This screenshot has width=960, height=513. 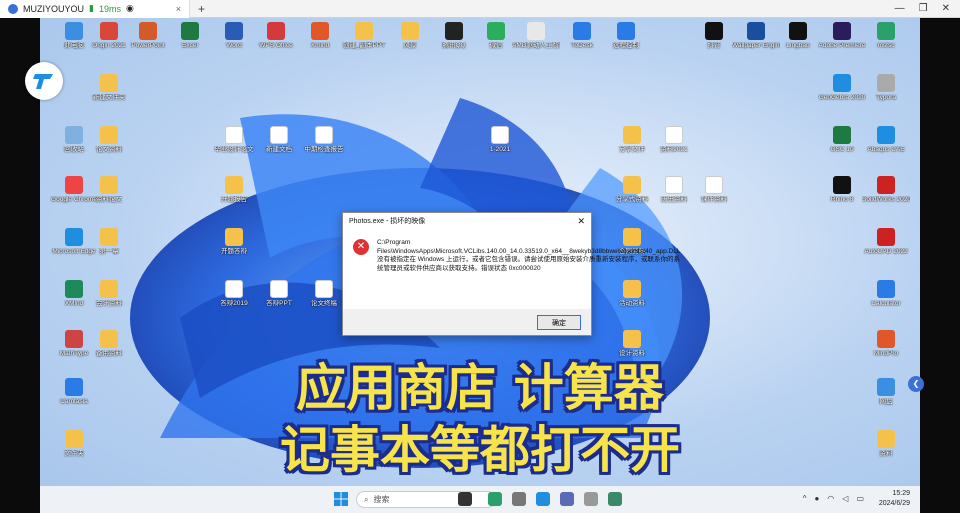 I want to click on desktop-icon: 分享文件, so click(x=632, y=140).